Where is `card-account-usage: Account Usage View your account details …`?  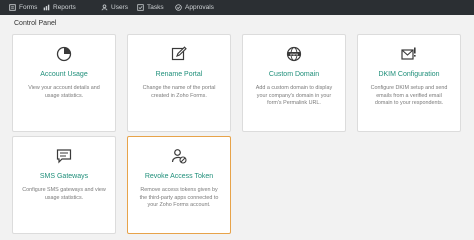
card-account-usage: Account Usage View your account details … is located at coordinates (64, 83).